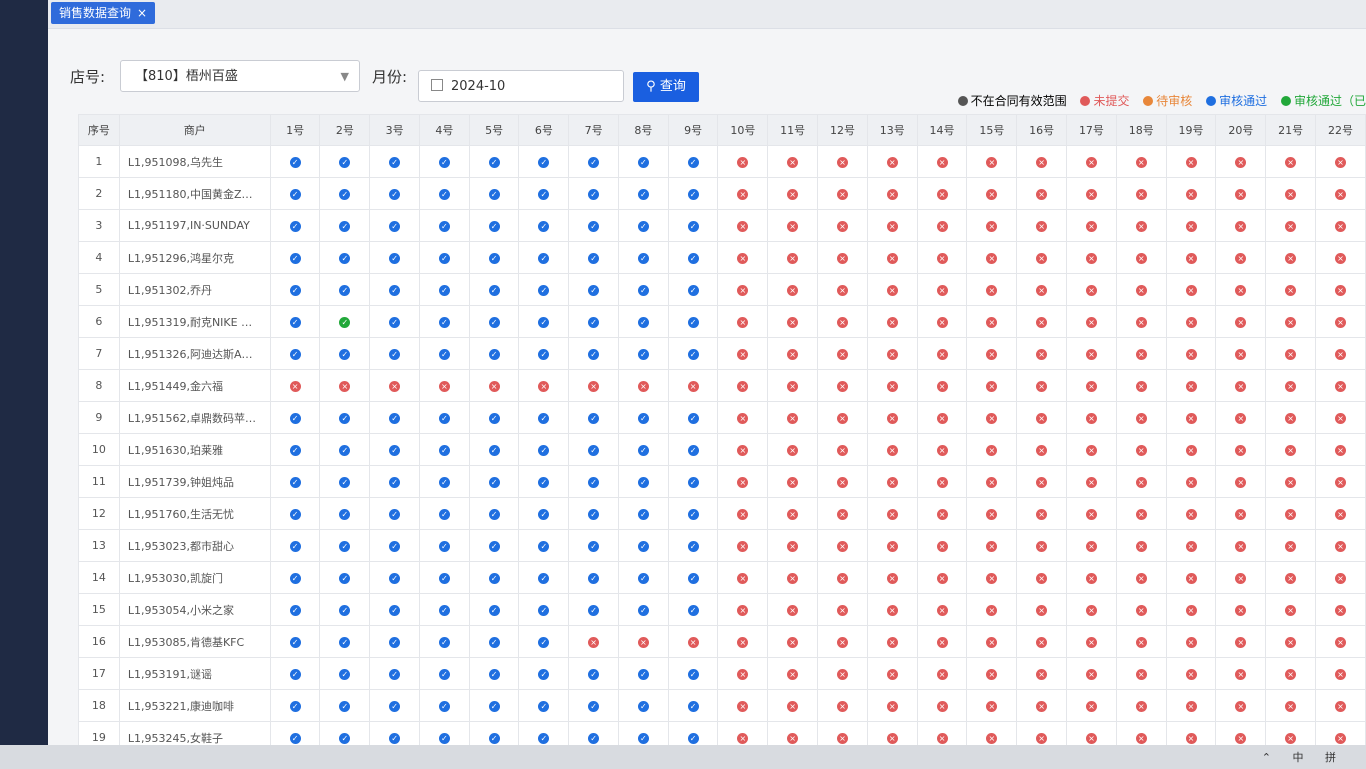 The width and height of the screenshot is (1366, 769). I want to click on tab-sales-query: 销售数据查询 ×, so click(103, 13).